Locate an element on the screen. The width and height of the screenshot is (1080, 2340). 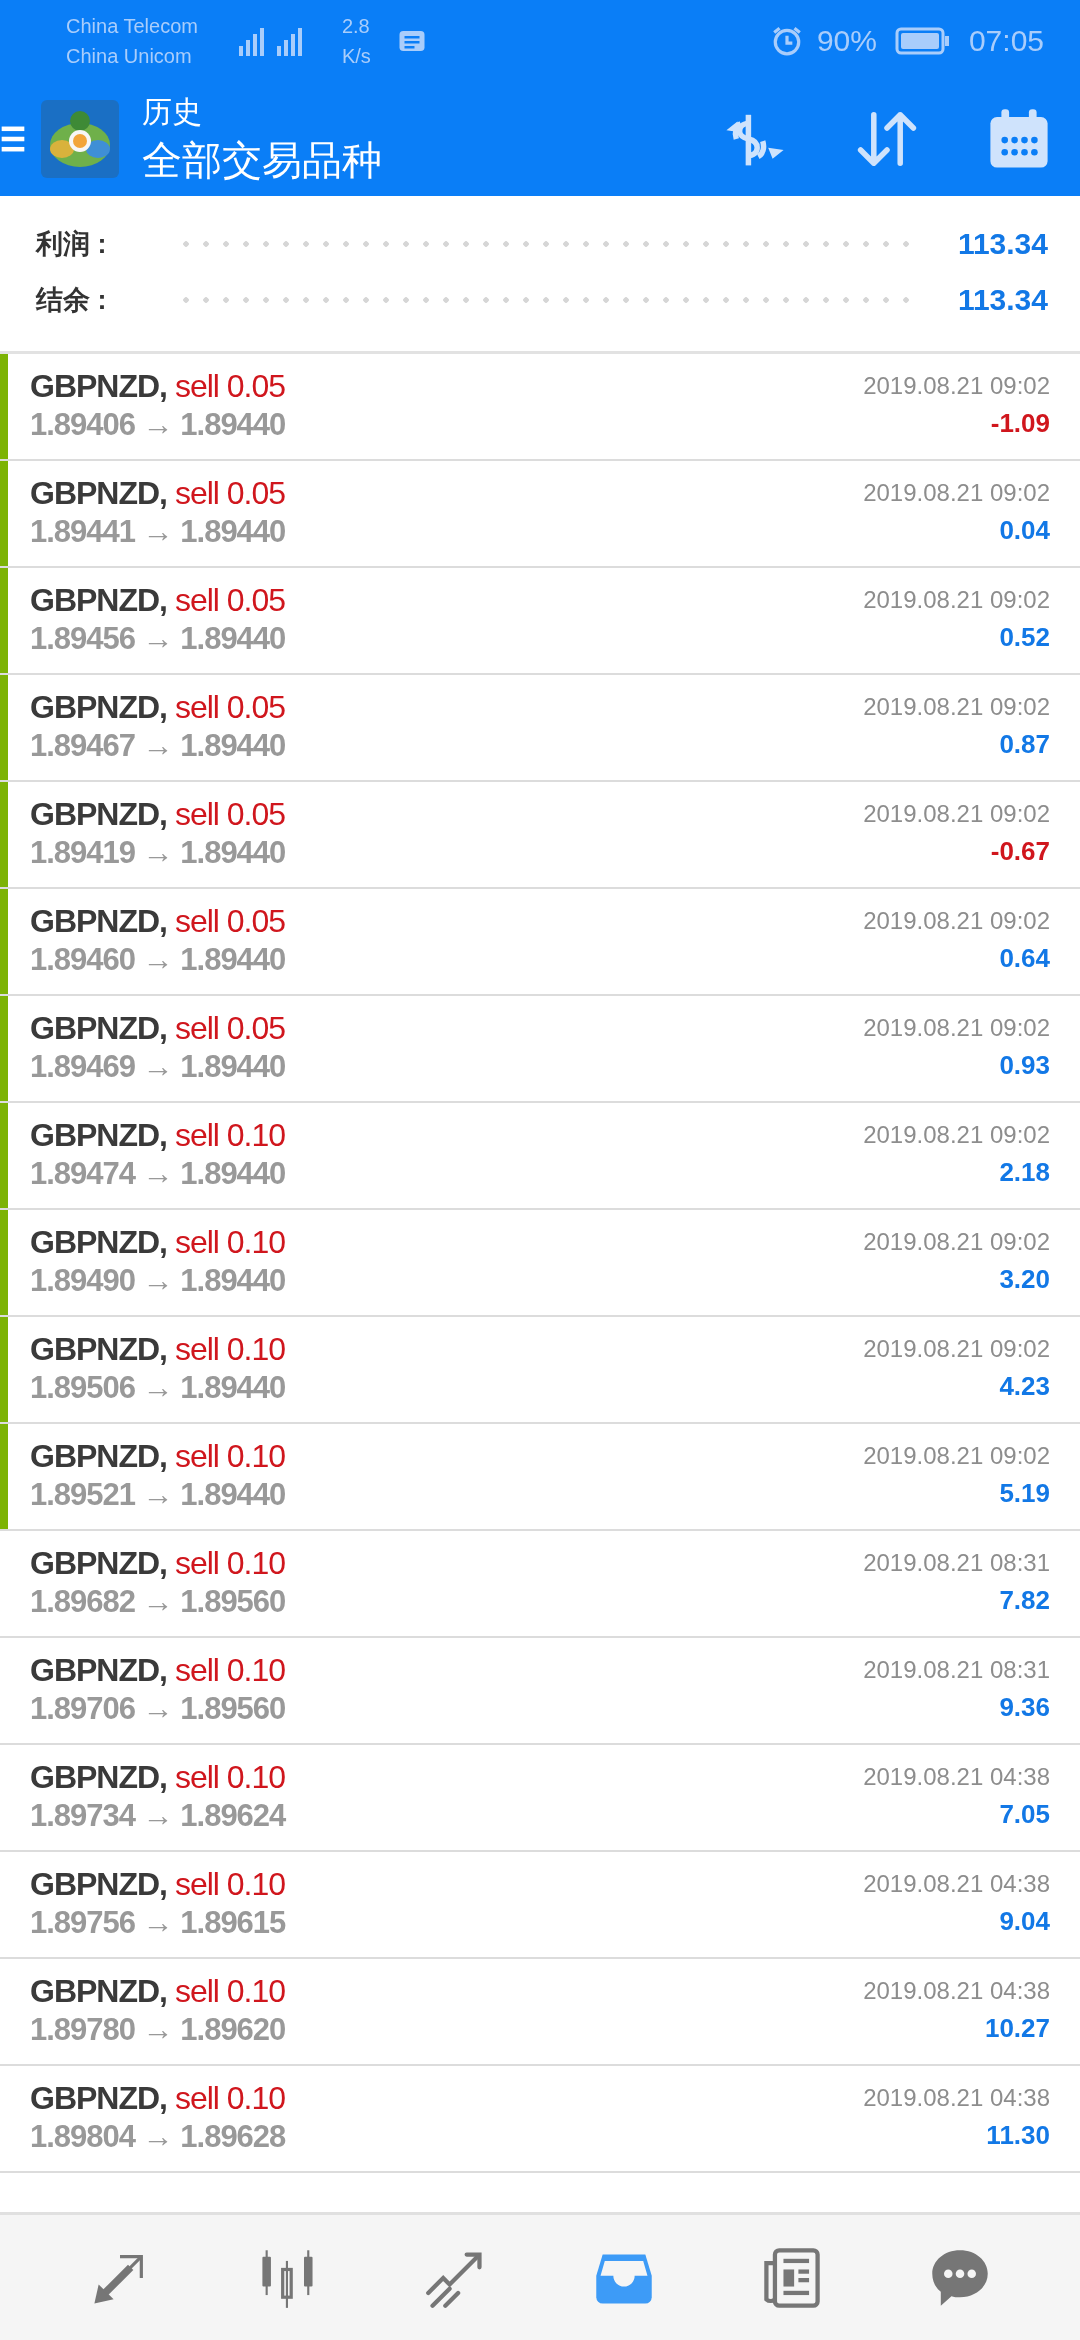
deal-row: GBPNZD, sell 0.10 1.89780 → 1.89620 2019.08.21 04:38 10.27 is located at coordinates (544, 2011).